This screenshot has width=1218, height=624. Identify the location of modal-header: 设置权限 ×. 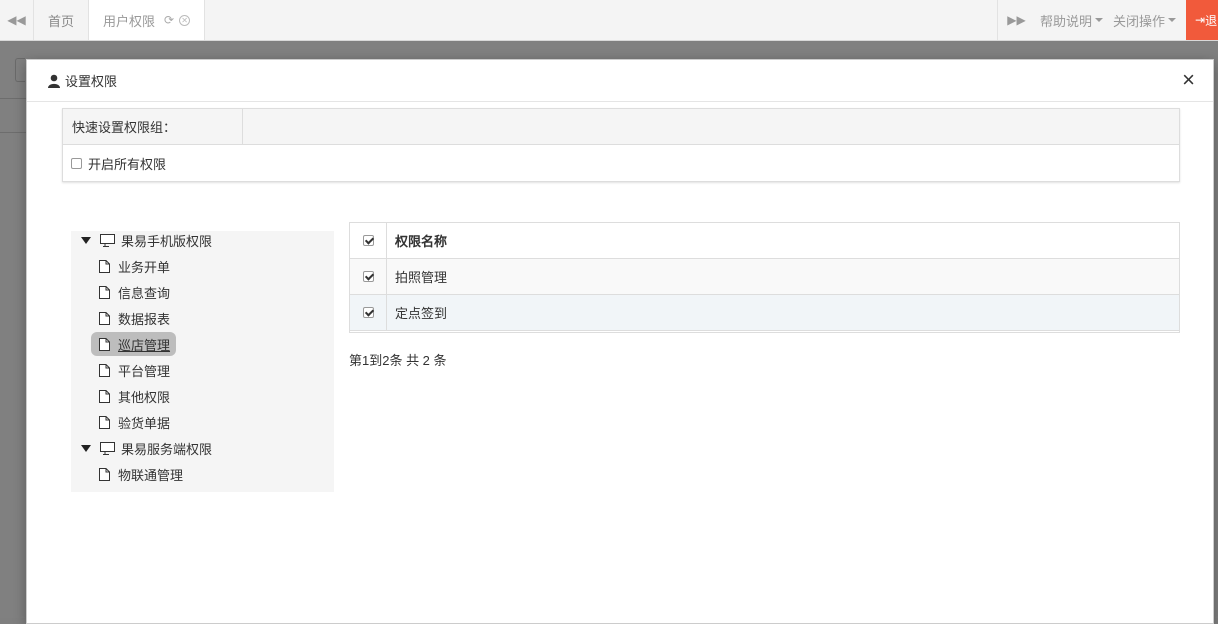
(620, 81).